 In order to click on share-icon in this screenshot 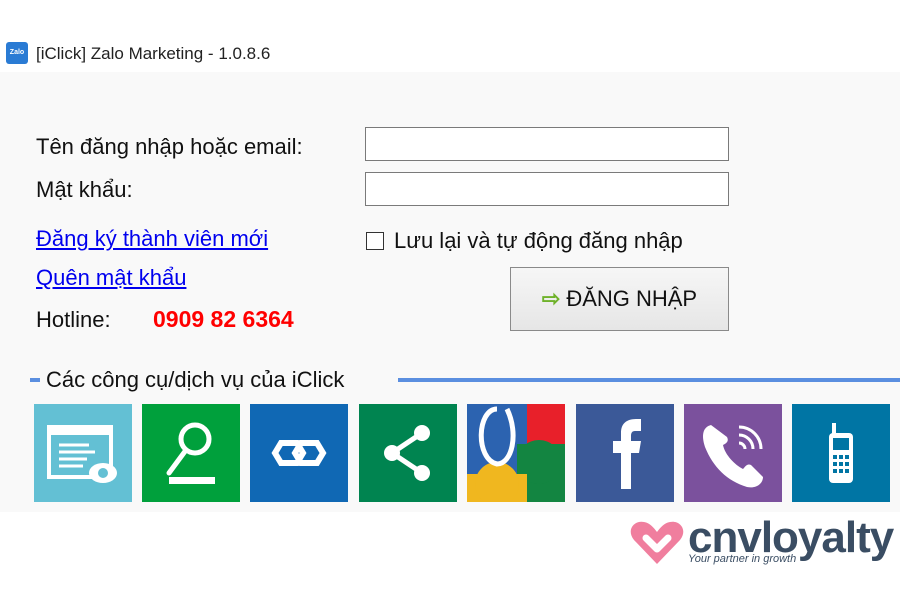, I will do `click(407, 453)`.